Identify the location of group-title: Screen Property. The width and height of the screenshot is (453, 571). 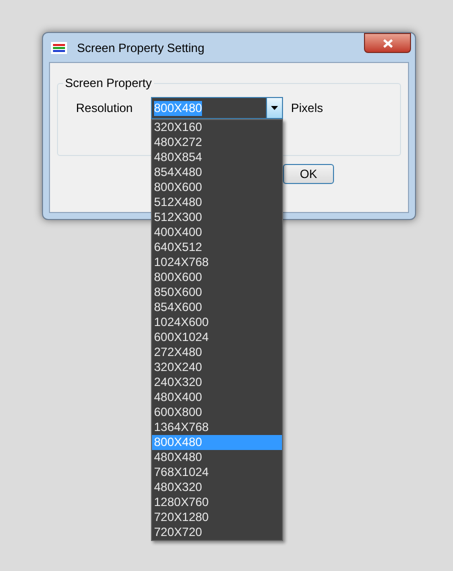
(108, 83).